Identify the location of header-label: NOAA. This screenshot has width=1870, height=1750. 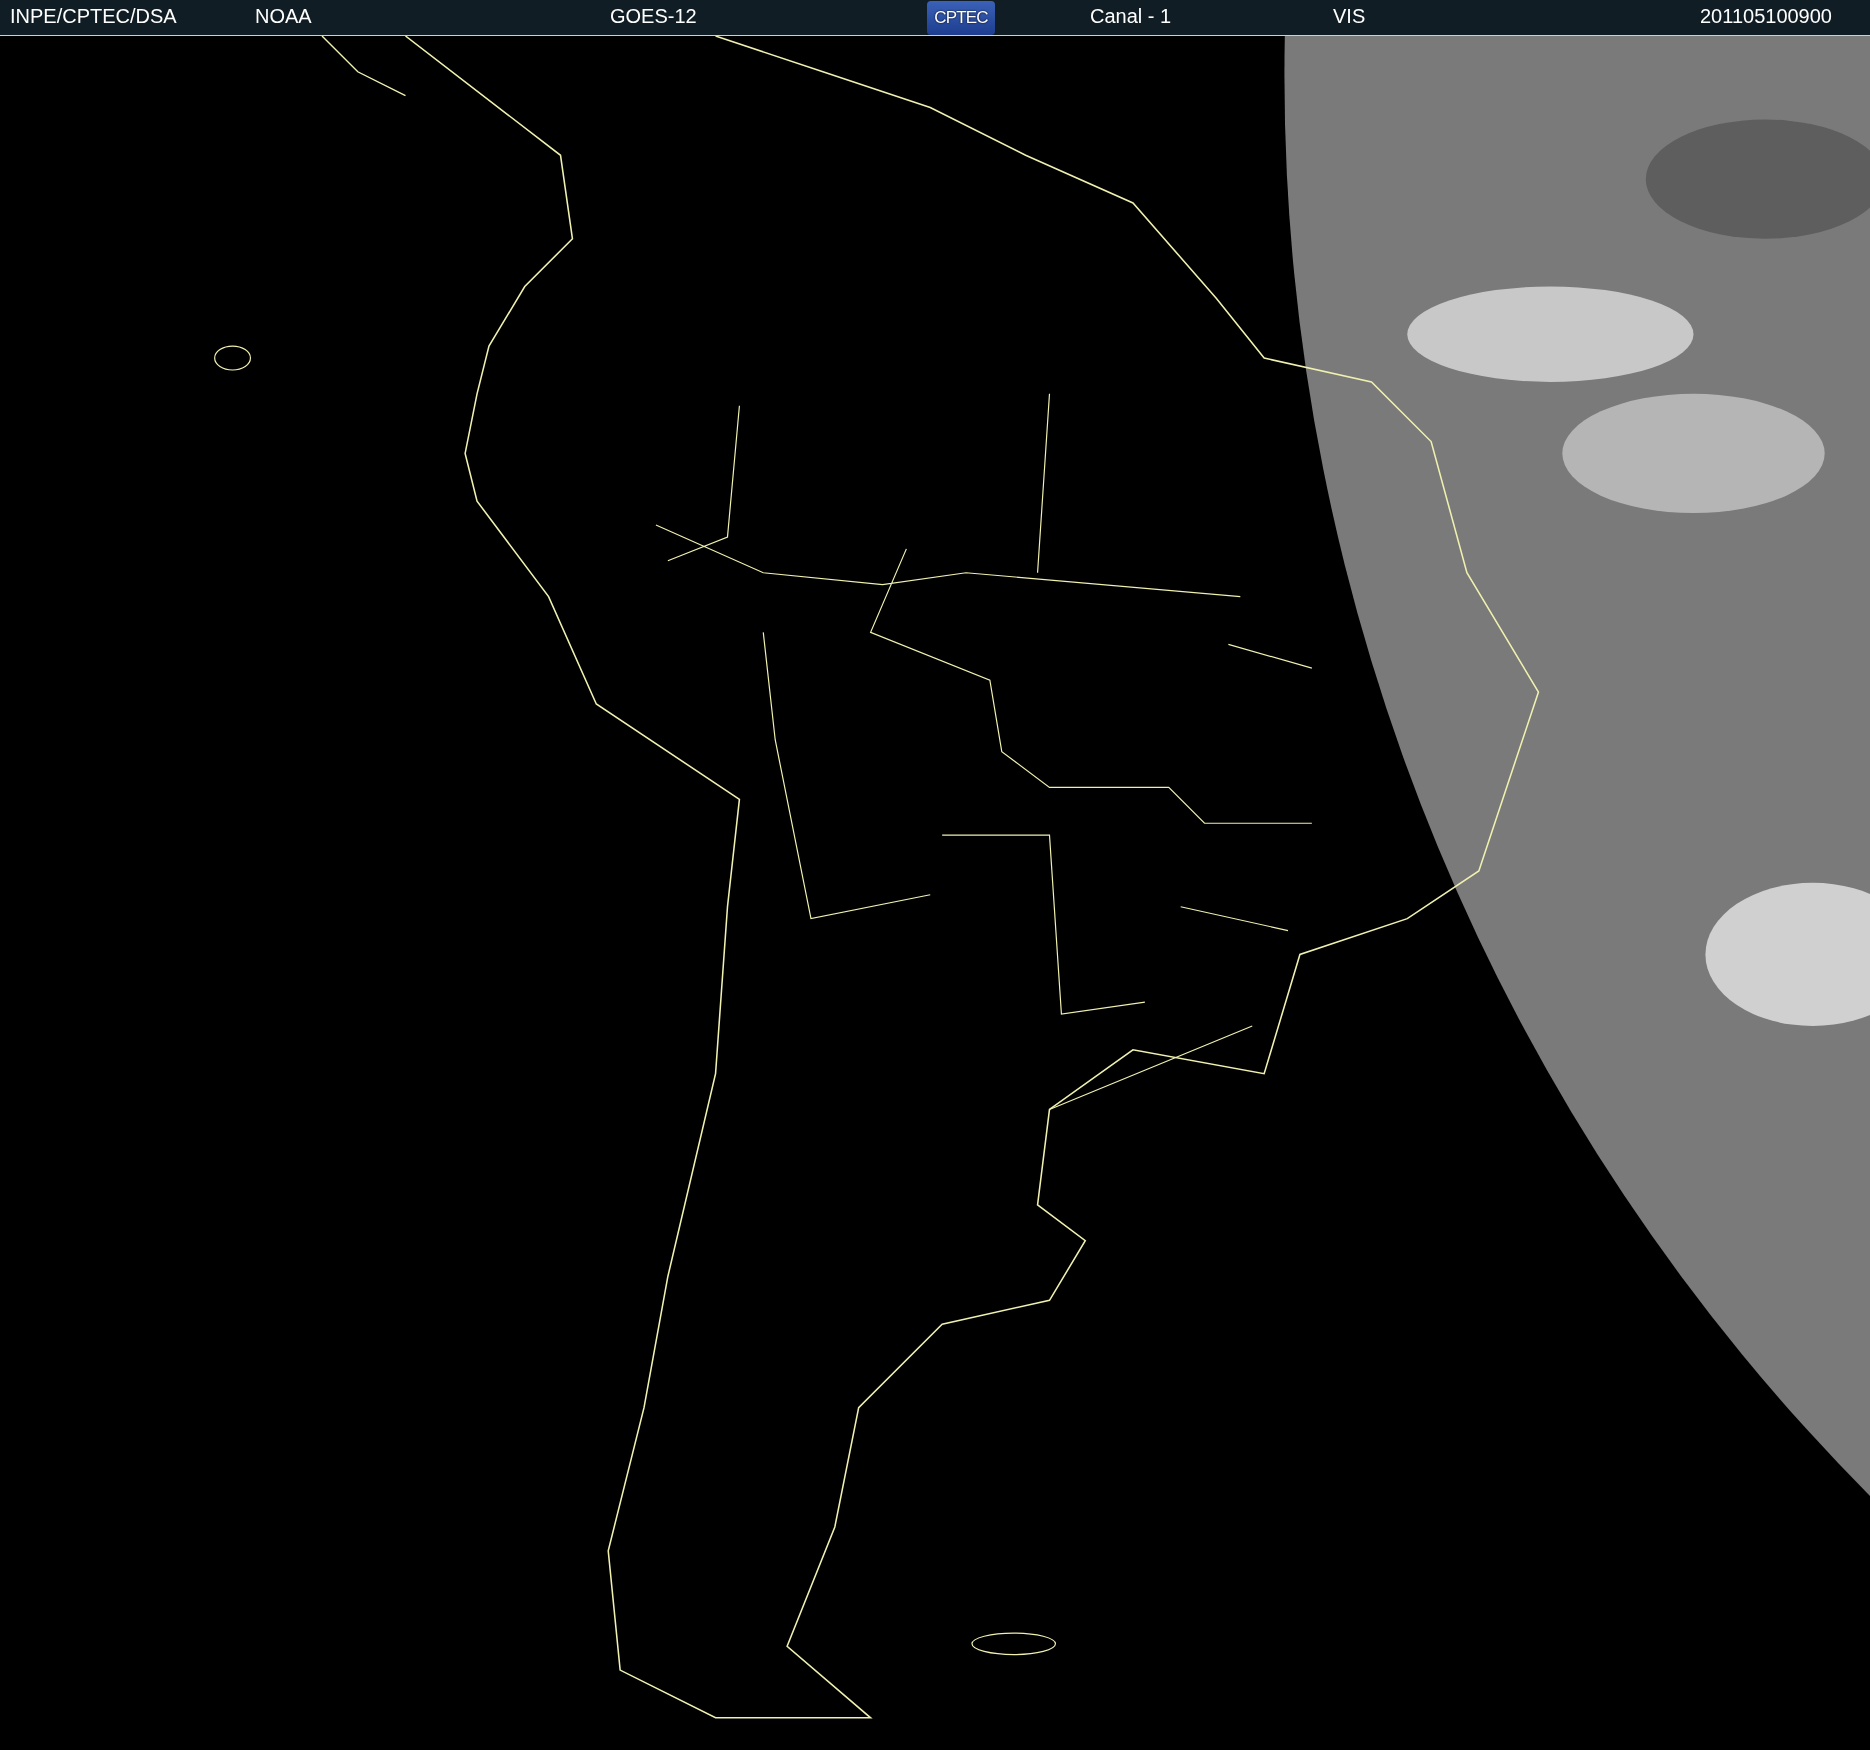
(283, 15).